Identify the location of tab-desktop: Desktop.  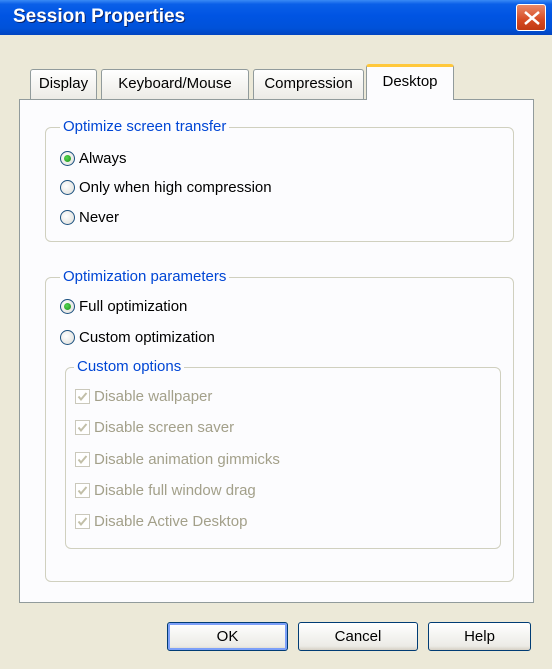
(410, 82).